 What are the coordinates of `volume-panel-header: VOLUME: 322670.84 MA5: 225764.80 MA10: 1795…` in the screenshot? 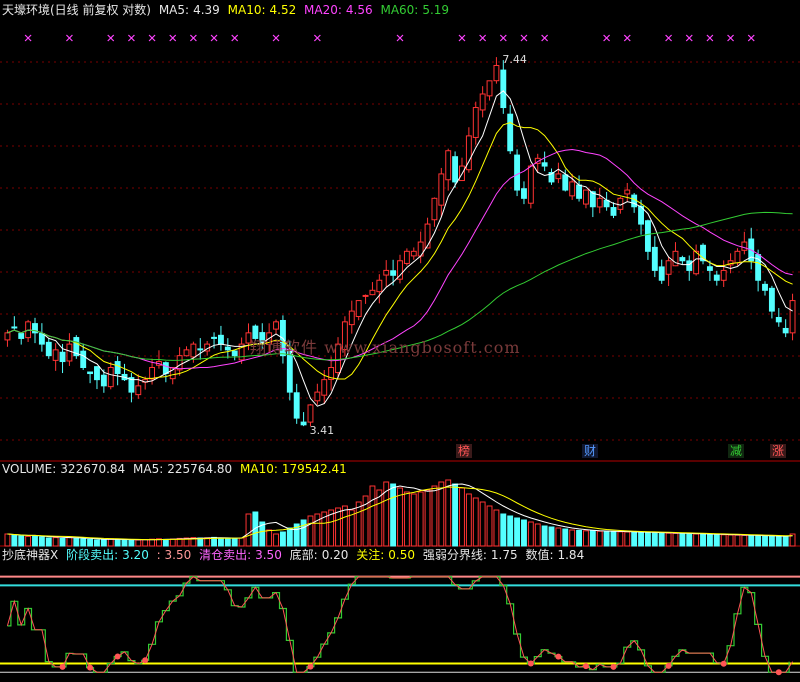 It's located at (176, 469).